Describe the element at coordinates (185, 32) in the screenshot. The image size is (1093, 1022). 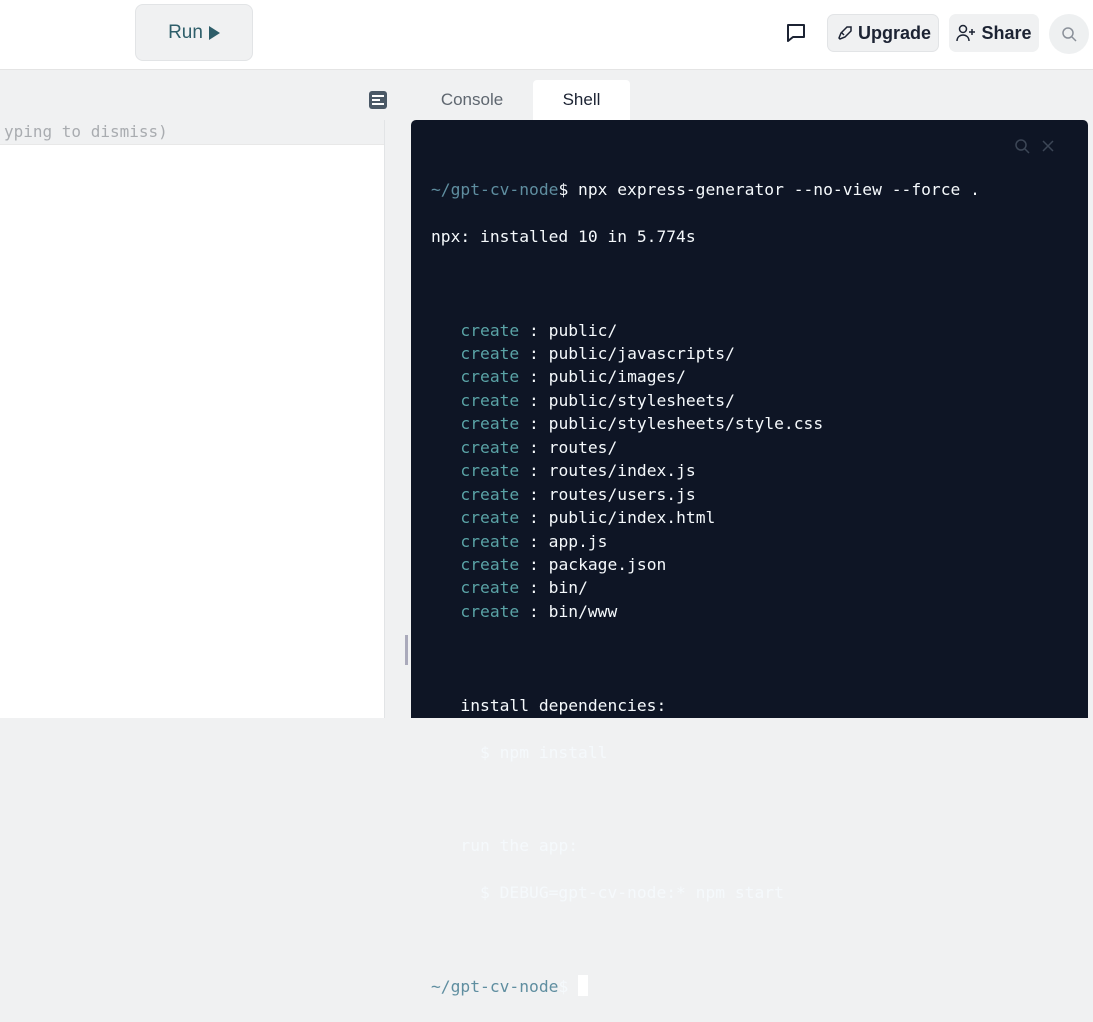
I see `run-label: Run` at that location.